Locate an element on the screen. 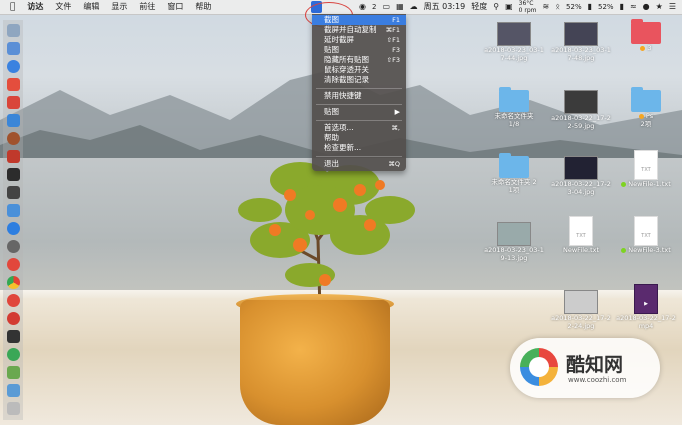 This screenshot has width=682, height=425. file-name-line2: mp4 is located at coordinates (646, 326).